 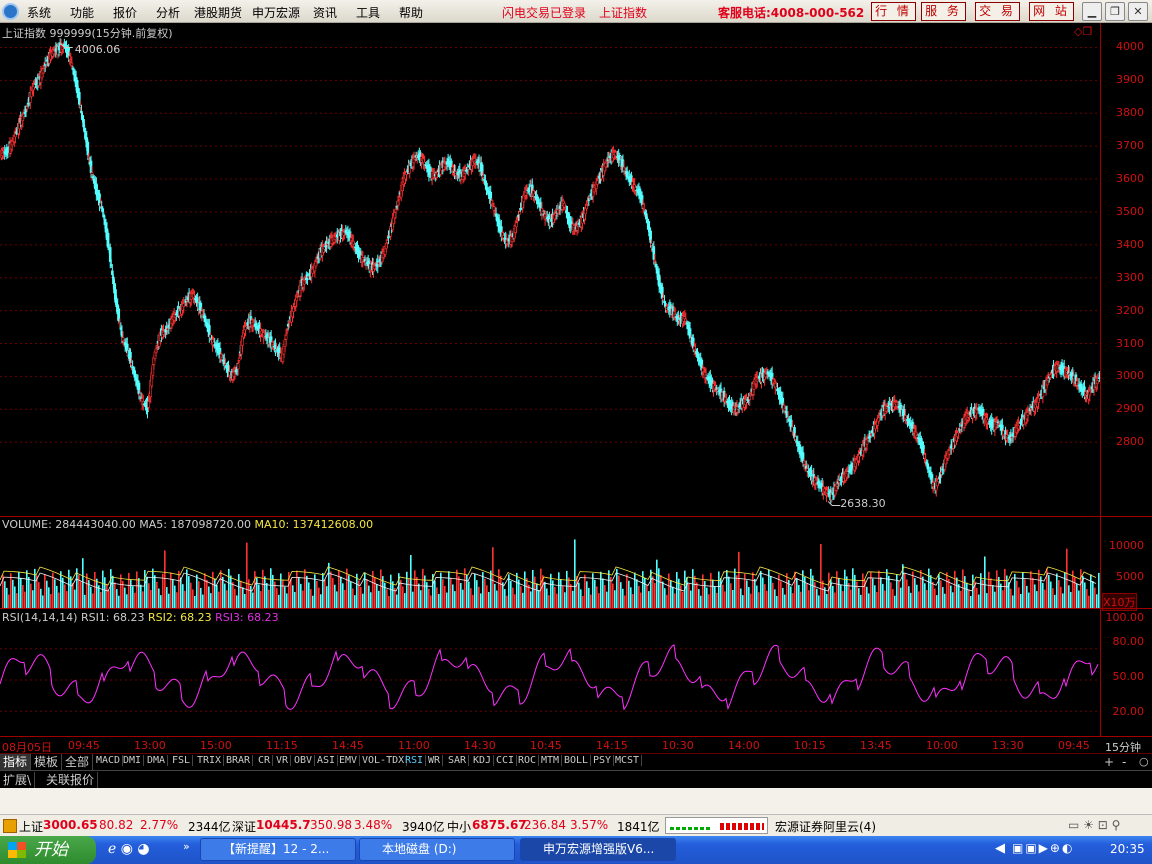 What do you see at coordinates (325, 12) in the screenshot?
I see `menu-news: 资讯` at bounding box center [325, 12].